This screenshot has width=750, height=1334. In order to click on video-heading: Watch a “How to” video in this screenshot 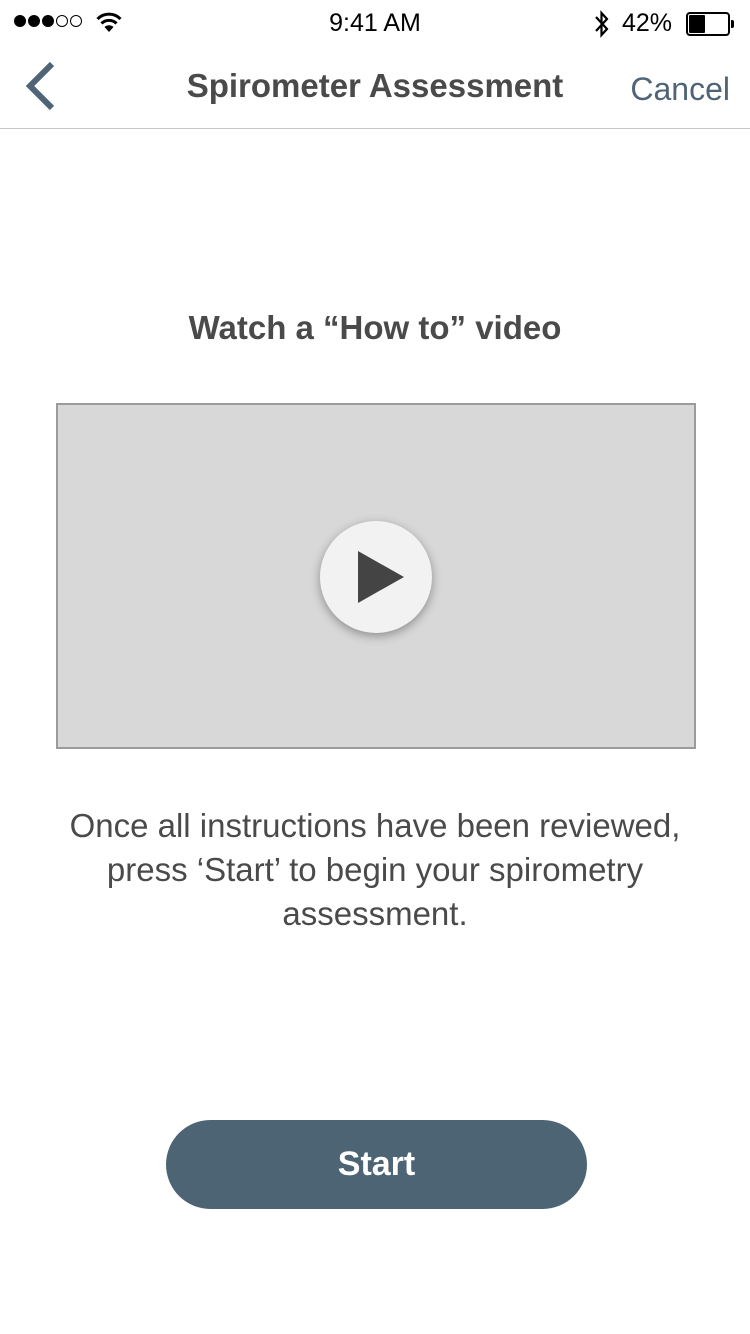, I will do `click(375, 327)`.